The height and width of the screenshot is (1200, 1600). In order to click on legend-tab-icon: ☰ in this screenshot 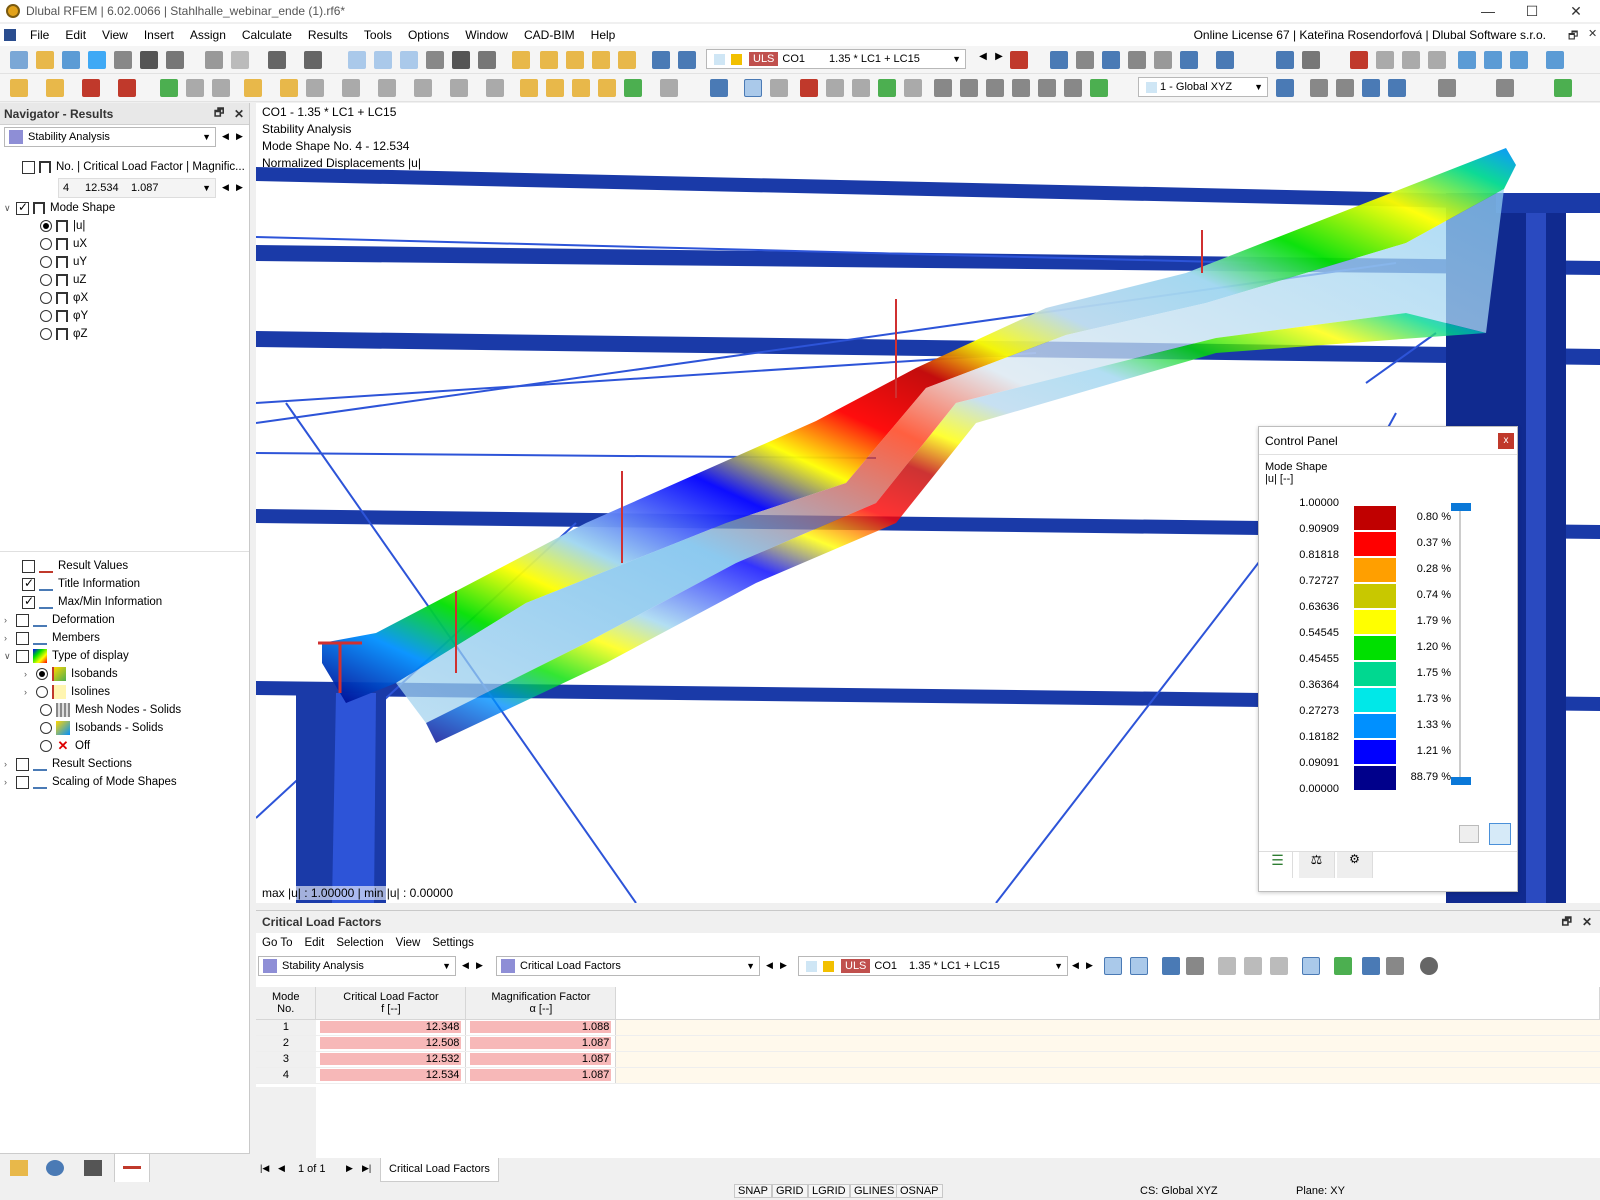, I will do `click(1278, 865)`.